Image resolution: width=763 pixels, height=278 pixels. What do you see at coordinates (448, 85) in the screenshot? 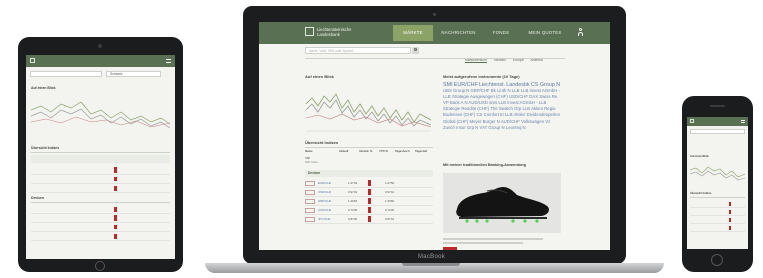
I see `cloud-word: SMI` at bounding box center [448, 85].